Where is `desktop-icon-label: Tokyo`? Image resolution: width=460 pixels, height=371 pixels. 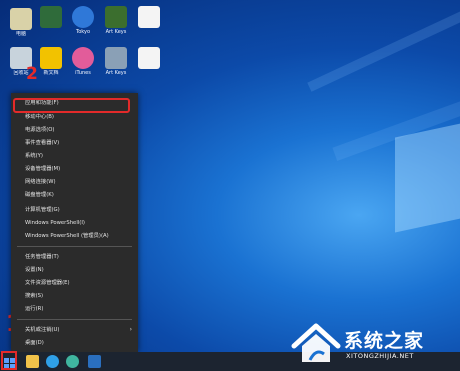 desktop-icon-label: Tokyo is located at coordinates (83, 32).